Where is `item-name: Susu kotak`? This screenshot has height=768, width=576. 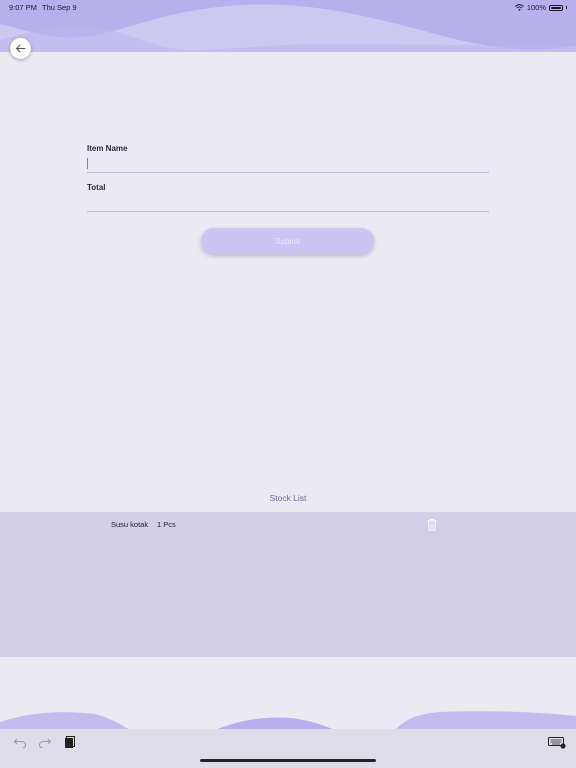 item-name: Susu kotak is located at coordinates (130, 524).